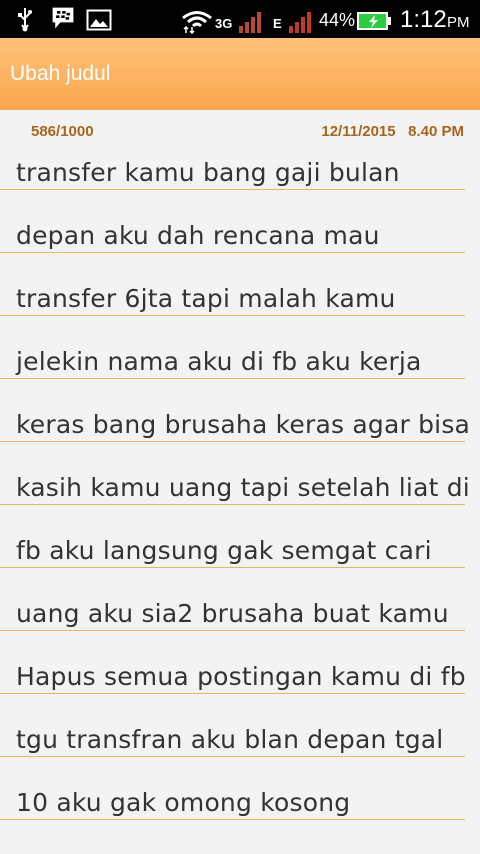 This screenshot has height=854, width=480. I want to click on note-line-text: jelekin nama aku di fb aku kerja, so click(219, 361).